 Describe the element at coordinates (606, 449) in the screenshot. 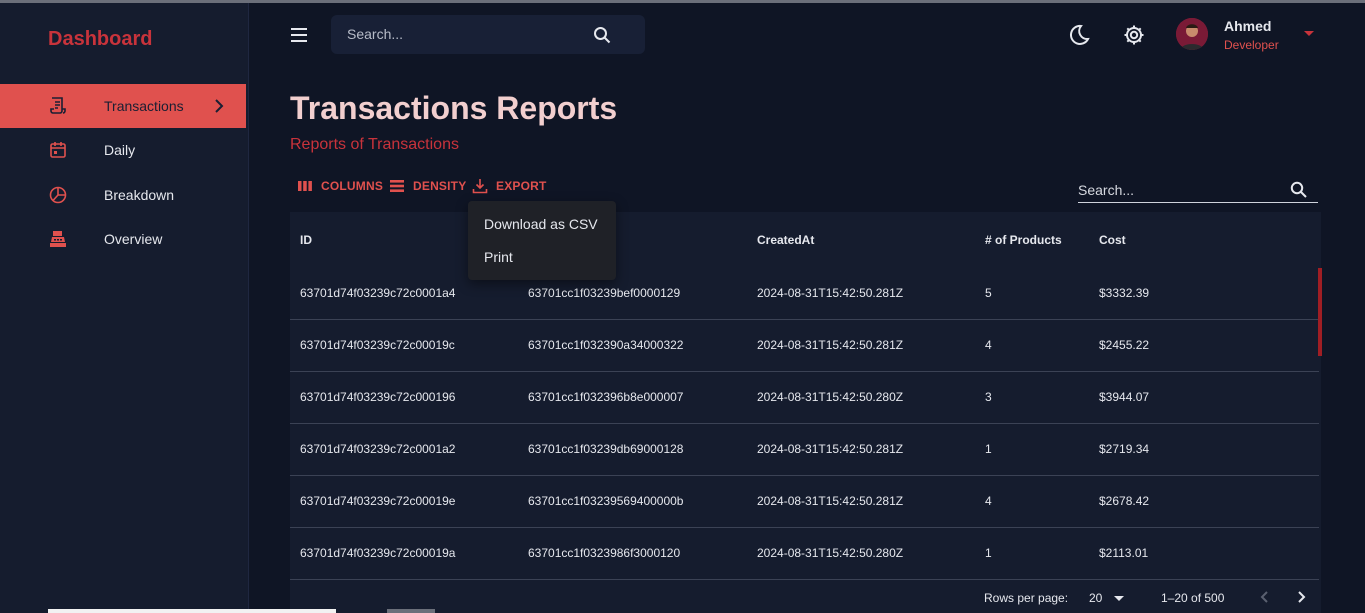

I see `cell-user-id: 63701cc1f03239db69000128` at that location.